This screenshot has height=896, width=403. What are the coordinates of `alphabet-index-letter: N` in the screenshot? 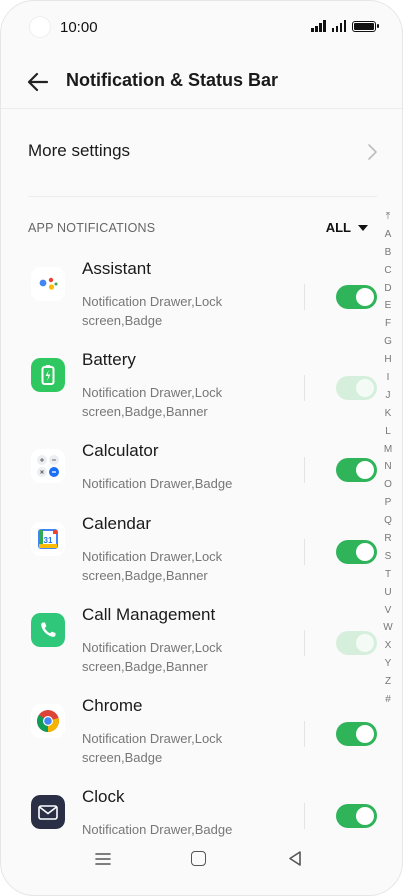 It's located at (387, 467).